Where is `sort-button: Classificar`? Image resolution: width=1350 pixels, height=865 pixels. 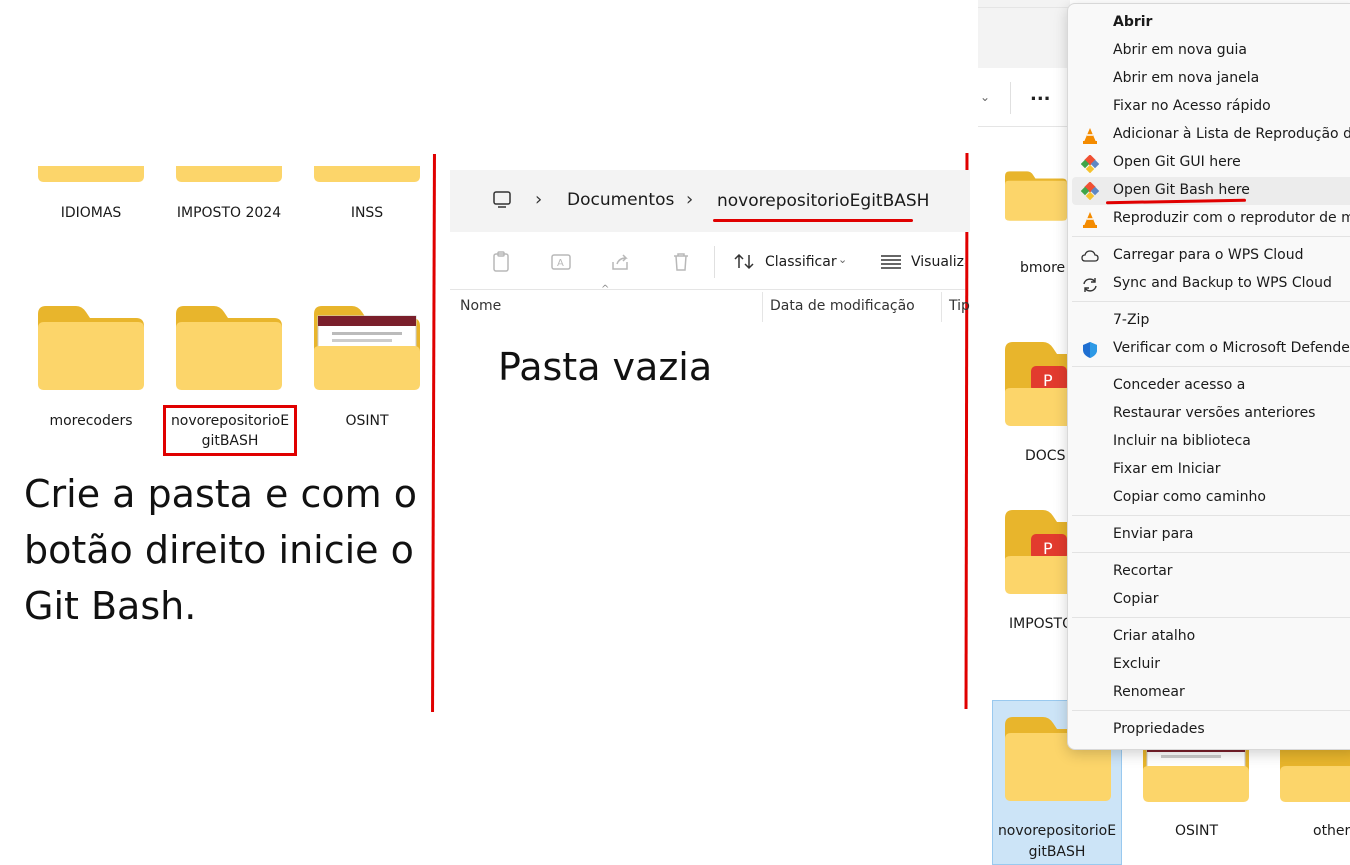
sort-button: Classificar is located at coordinates (801, 262).